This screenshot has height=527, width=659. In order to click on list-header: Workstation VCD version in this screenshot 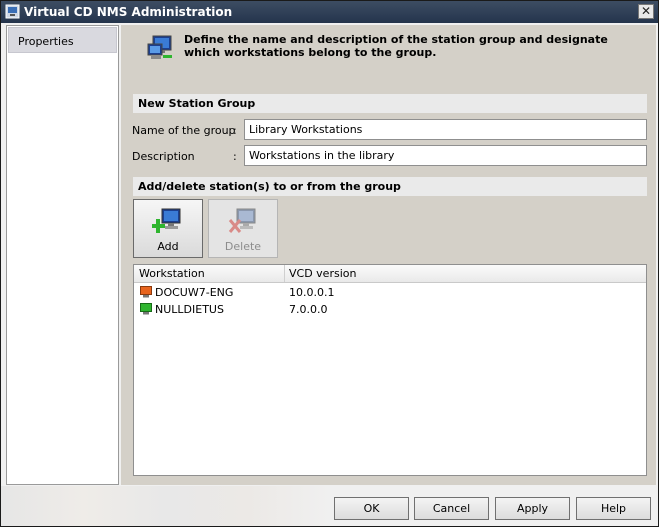, I will do `click(390, 274)`.